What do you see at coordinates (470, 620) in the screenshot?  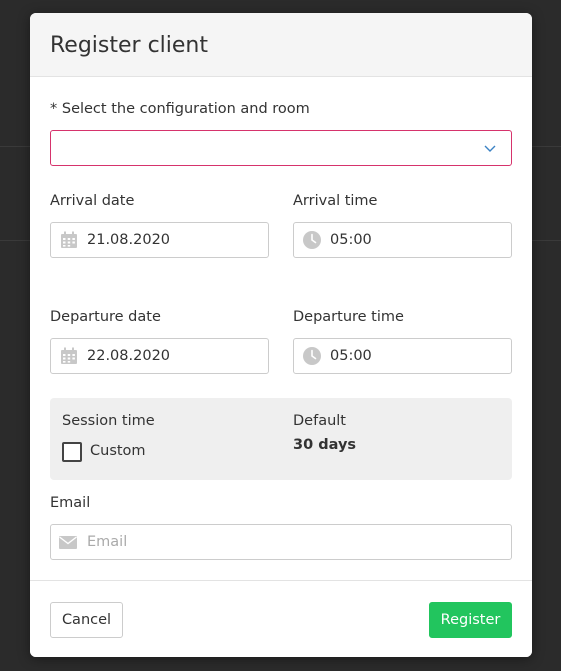 I see `register-button: Register` at bounding box center [470, 620].